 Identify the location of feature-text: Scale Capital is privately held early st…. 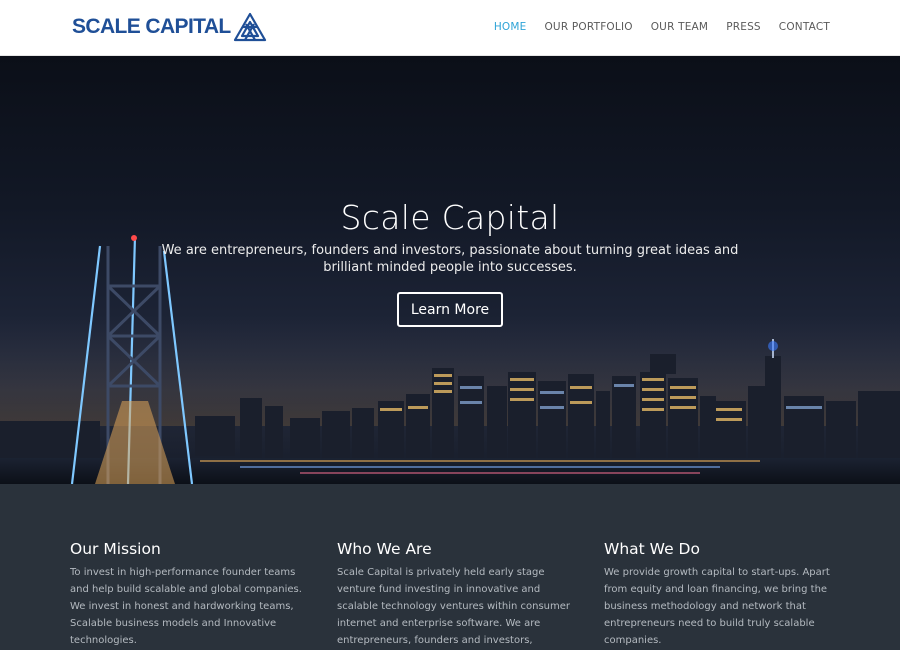
(454, 606).